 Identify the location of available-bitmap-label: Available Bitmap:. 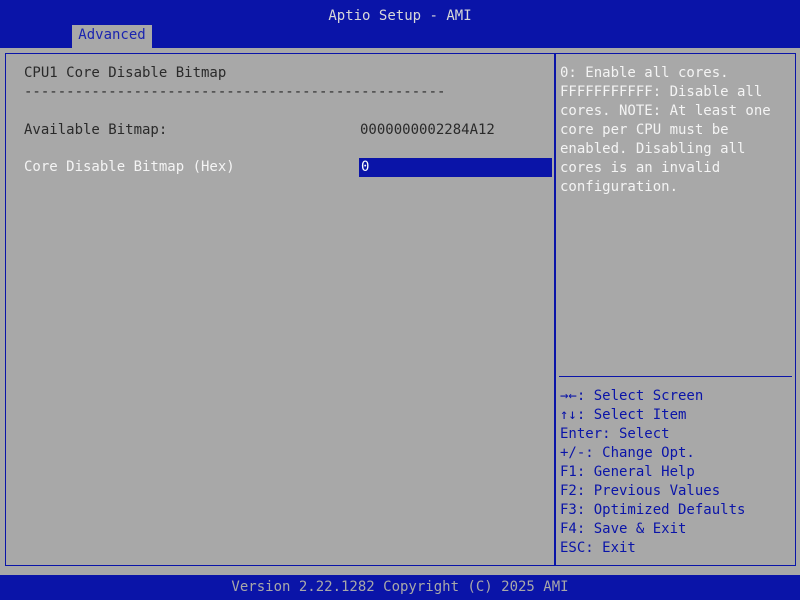
(96, 130).